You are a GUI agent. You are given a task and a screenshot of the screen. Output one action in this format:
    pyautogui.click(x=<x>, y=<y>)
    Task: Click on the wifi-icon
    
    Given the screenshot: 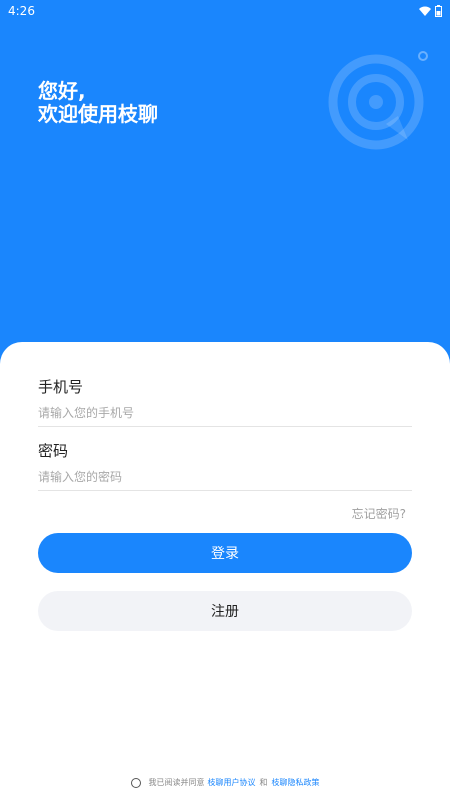 What is the action you would take?
    pyautogui.click(x=425, y=11)
    